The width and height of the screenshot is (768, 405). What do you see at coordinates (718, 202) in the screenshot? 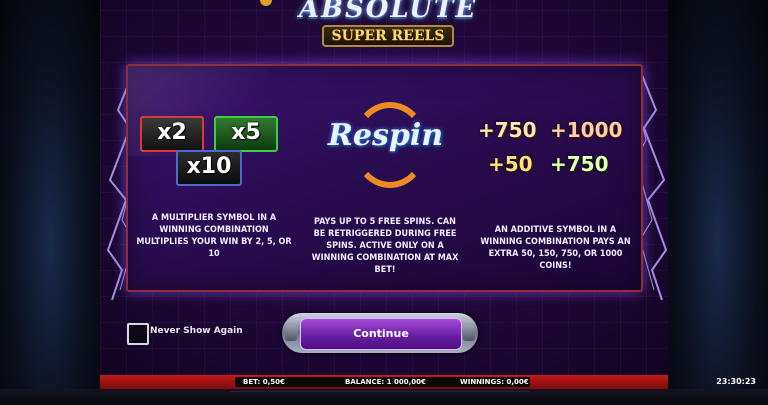
I see `background-right` at bounding box center [718, 202].